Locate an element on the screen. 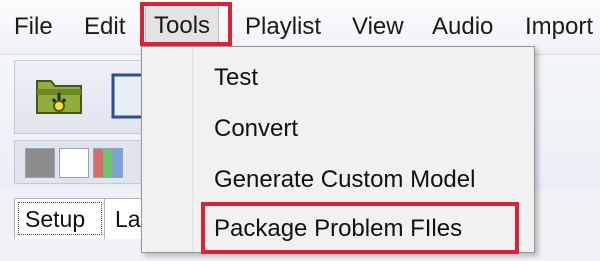  swatch-white is located at coordinates (74, 163).